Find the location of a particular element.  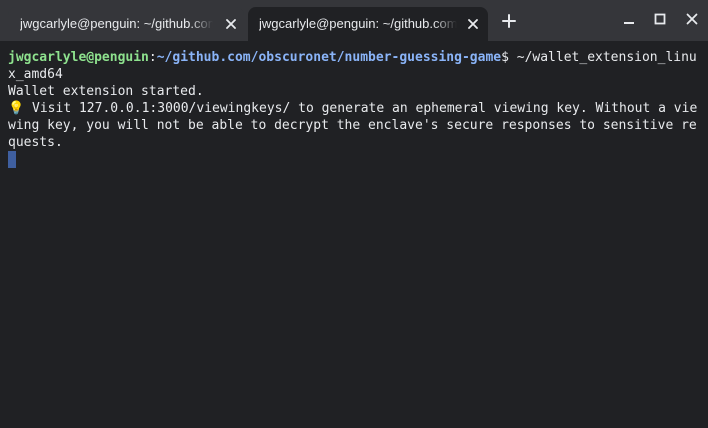

plus-icon is located at coordinates (509, 23).